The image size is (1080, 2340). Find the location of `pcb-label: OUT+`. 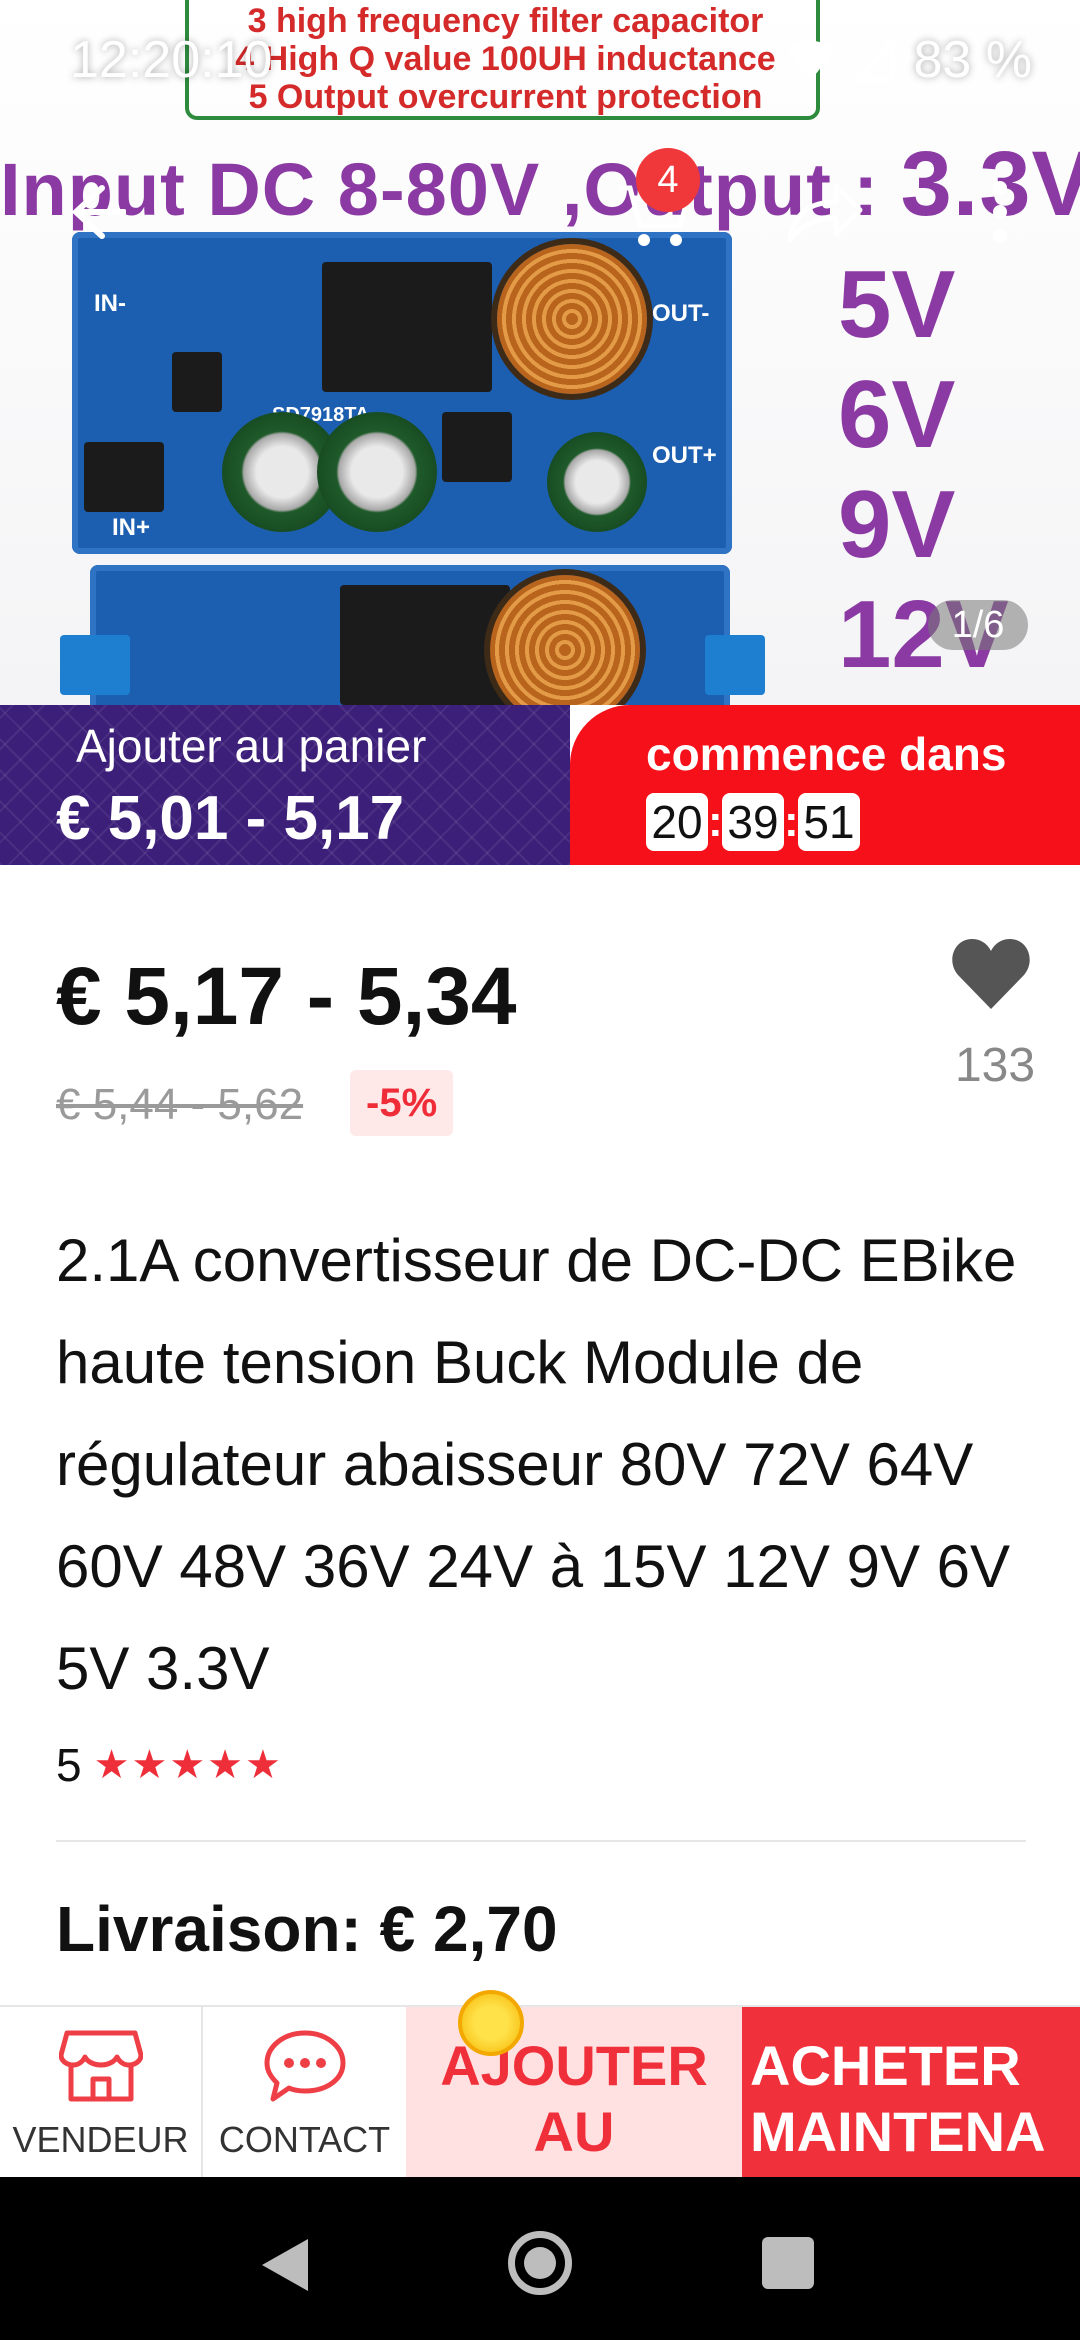

pcb-label: OUT+ is located at coordinates (684, 455).